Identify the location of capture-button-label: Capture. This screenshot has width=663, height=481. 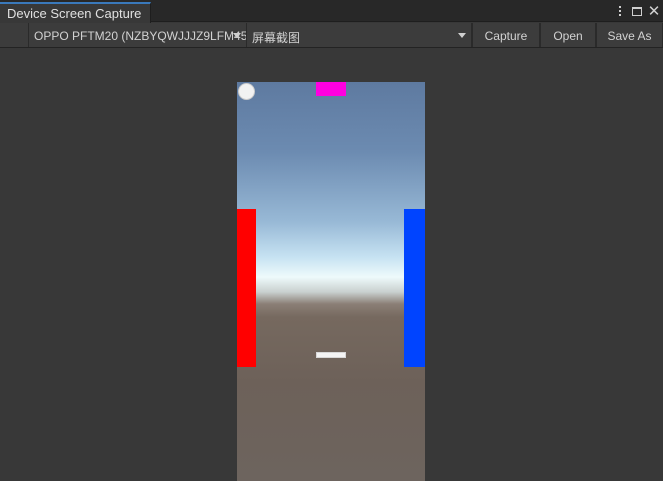
(506, 36).